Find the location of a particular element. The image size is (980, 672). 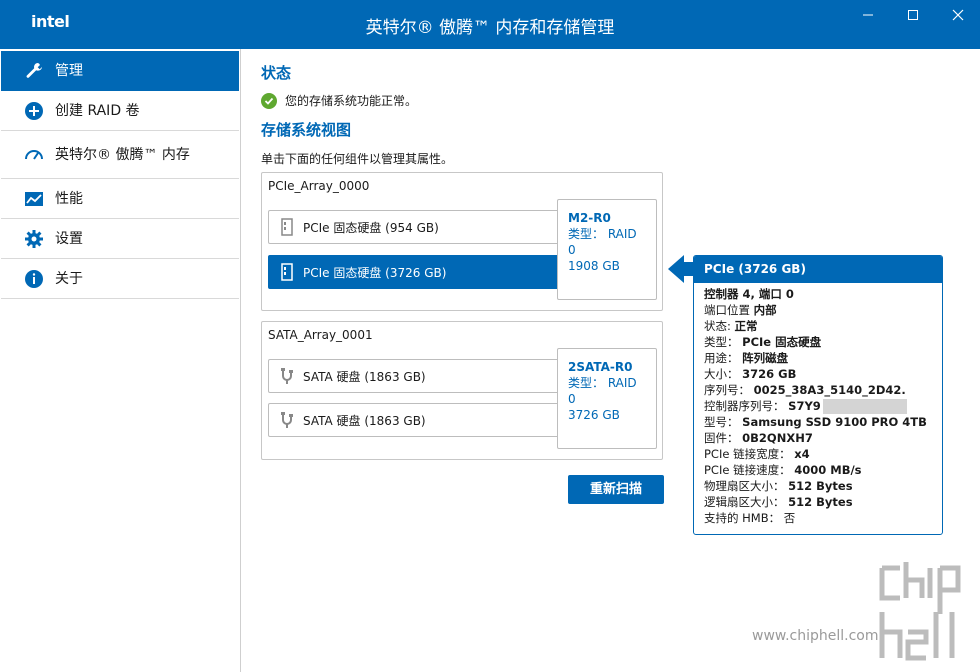

raid-volume-card-2sata-r0: 2SATA-R0 类型： RAID 0 3726 GB is located at coordinates (607, 398).